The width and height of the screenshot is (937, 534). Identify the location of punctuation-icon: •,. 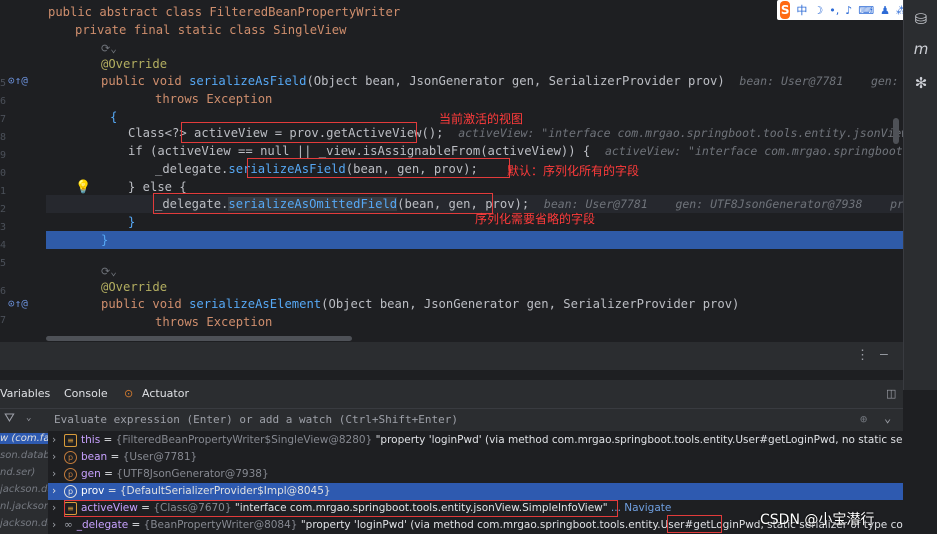
(834, 10).